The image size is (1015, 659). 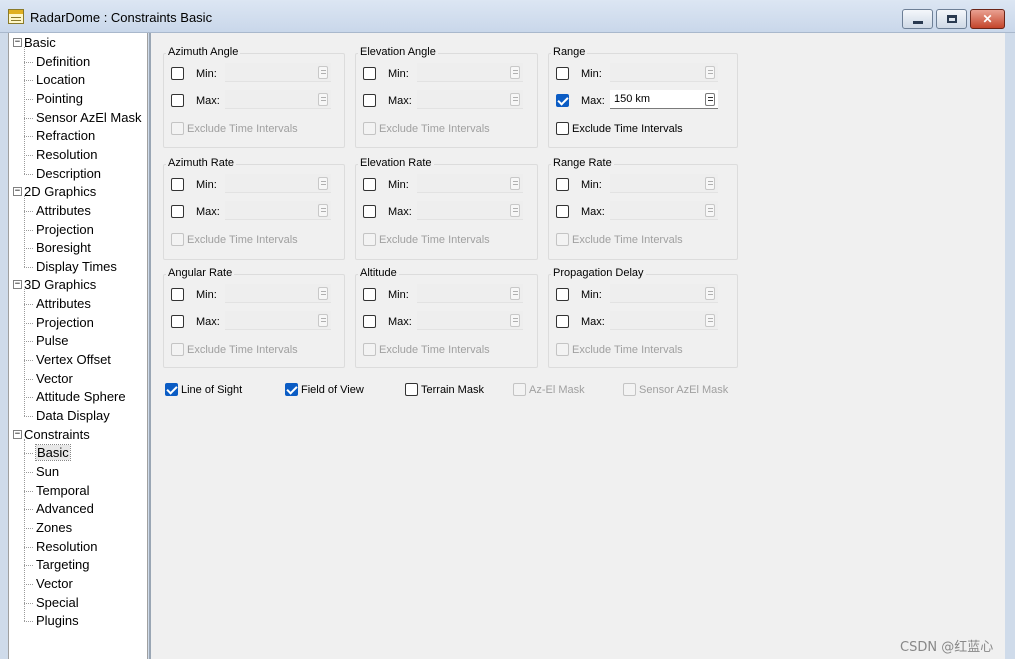 I want to click on altitude-min-checkbox, so click(x=369, y=294).